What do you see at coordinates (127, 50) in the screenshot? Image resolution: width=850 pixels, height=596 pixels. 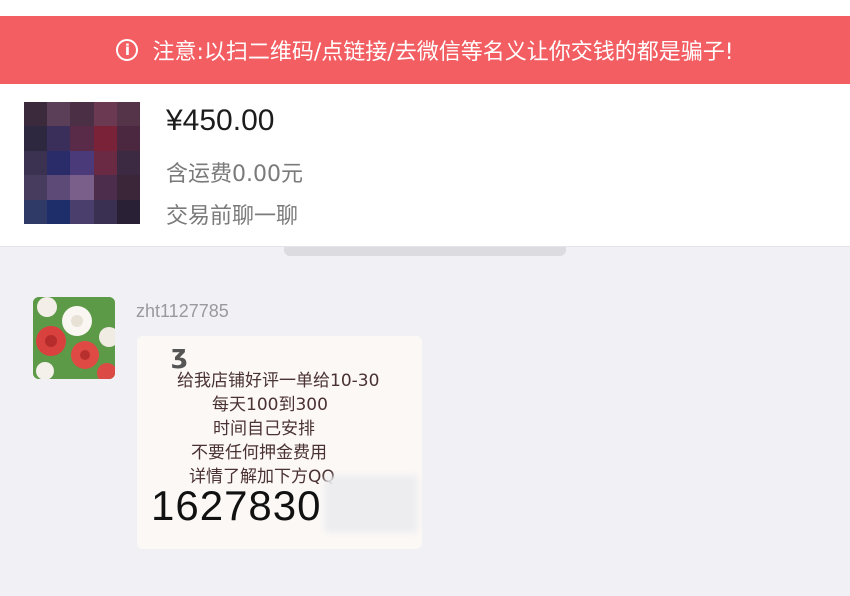 I see `info-icon: i` at bounding box center [127, 50].